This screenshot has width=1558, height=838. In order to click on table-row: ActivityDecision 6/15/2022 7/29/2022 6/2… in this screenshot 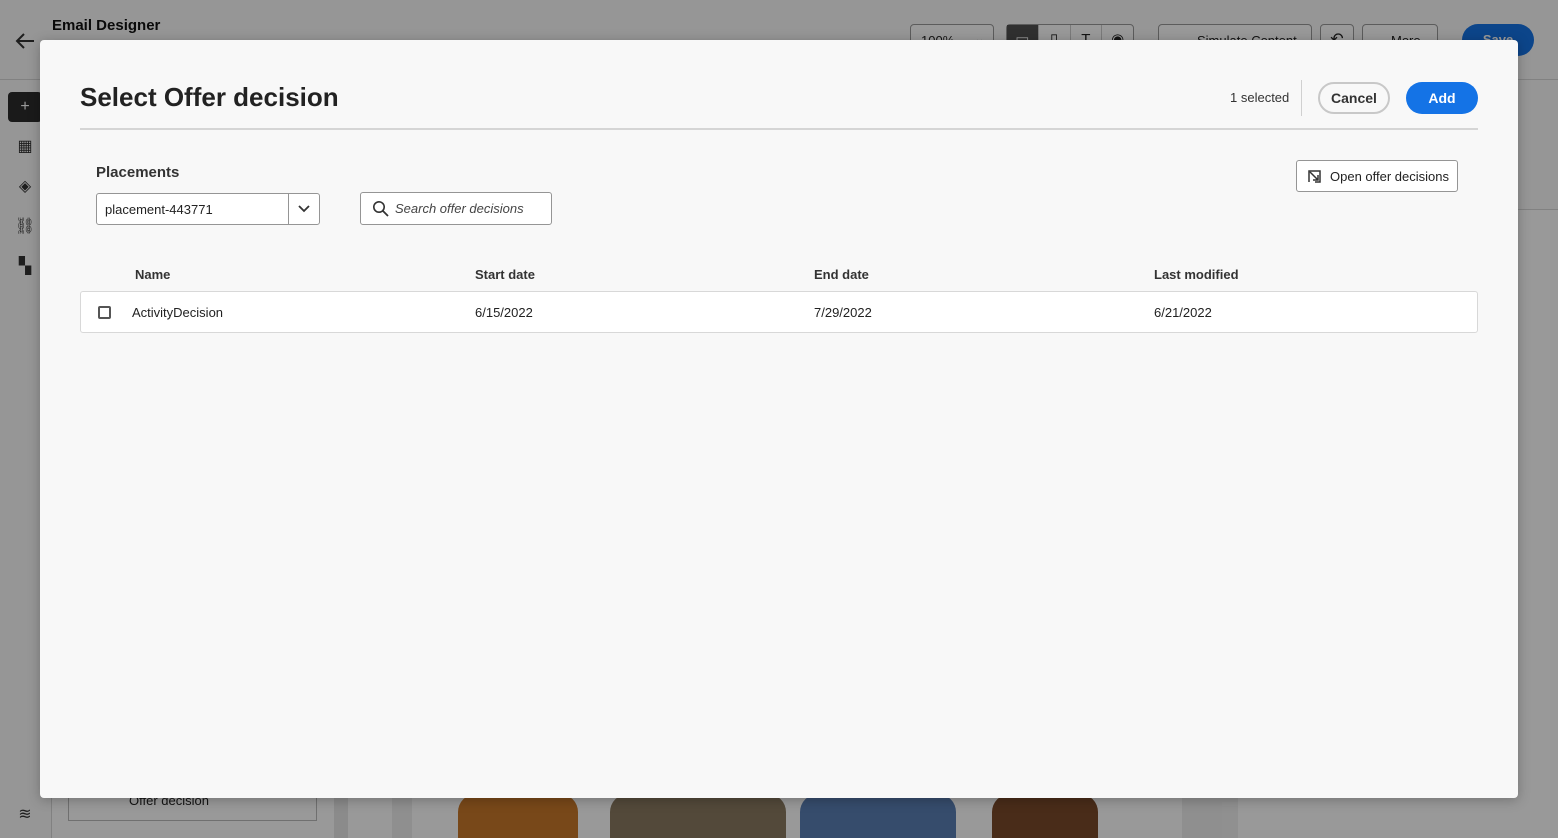, I will do `click(779, 312)`.